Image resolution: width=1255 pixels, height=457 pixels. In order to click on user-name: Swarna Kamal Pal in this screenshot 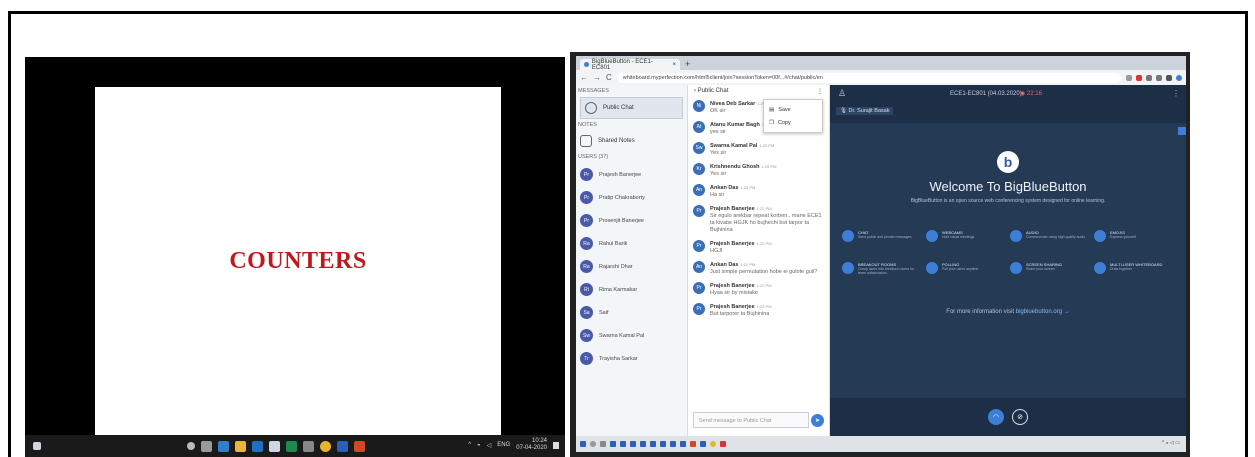, I will do `click(622, 335)`.